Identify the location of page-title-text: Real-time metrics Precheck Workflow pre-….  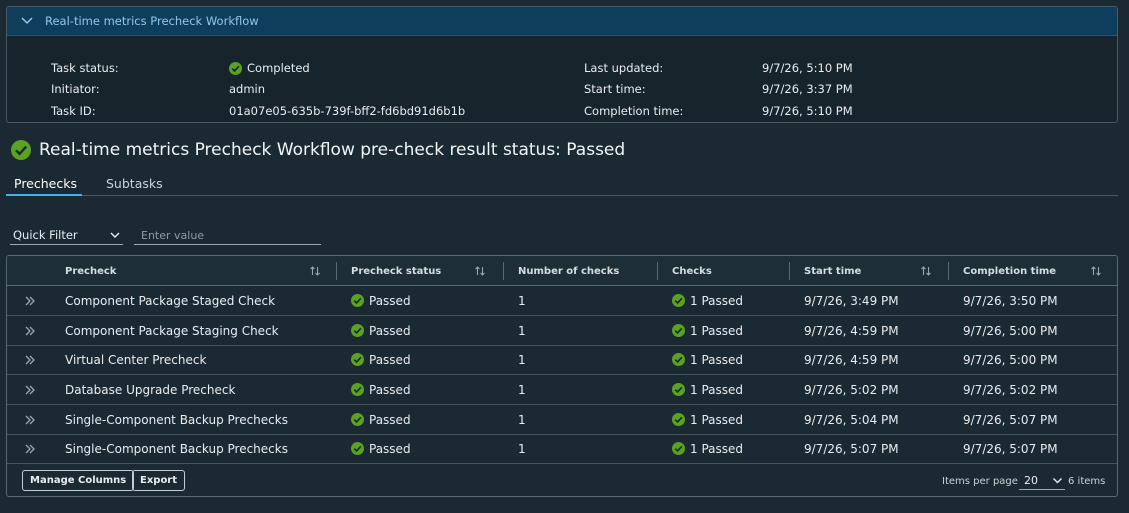
(332, 150).